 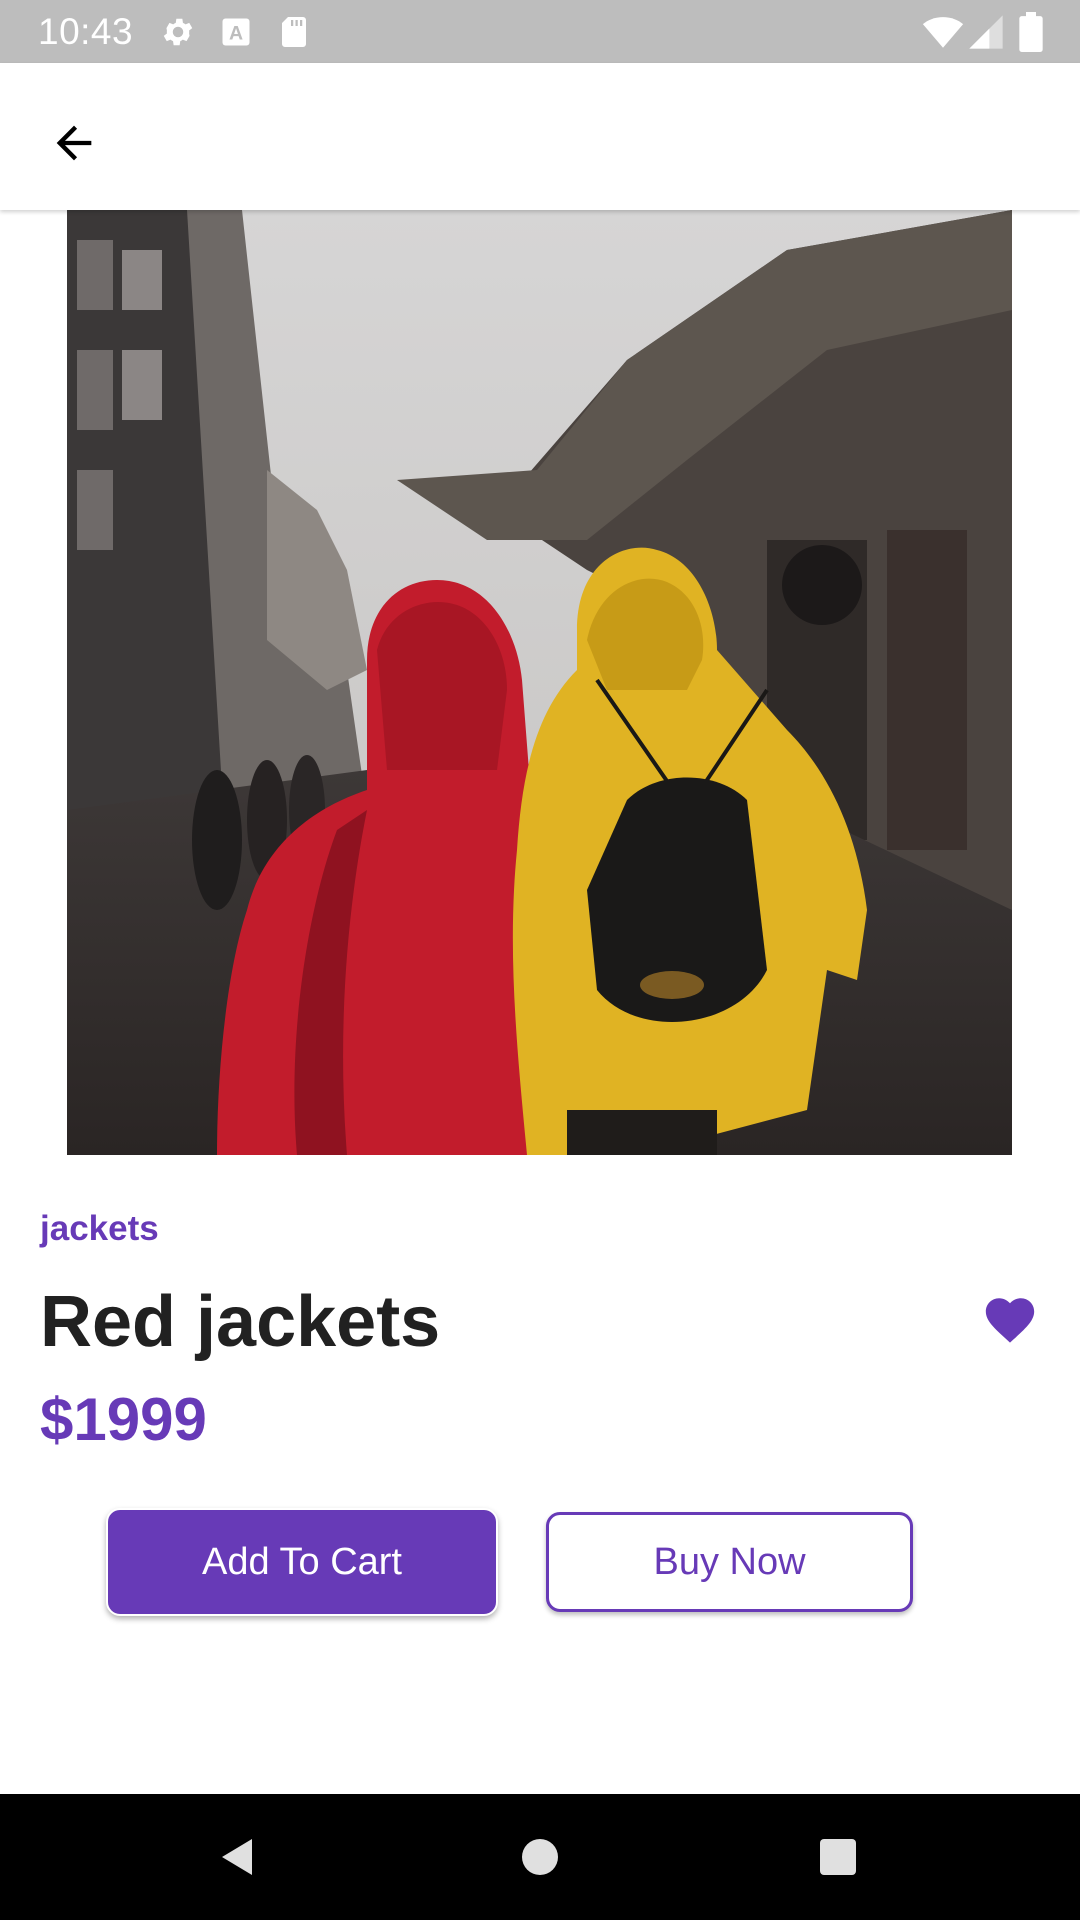 I want to click on nav-recents-button, so click(x=838, y=1857).